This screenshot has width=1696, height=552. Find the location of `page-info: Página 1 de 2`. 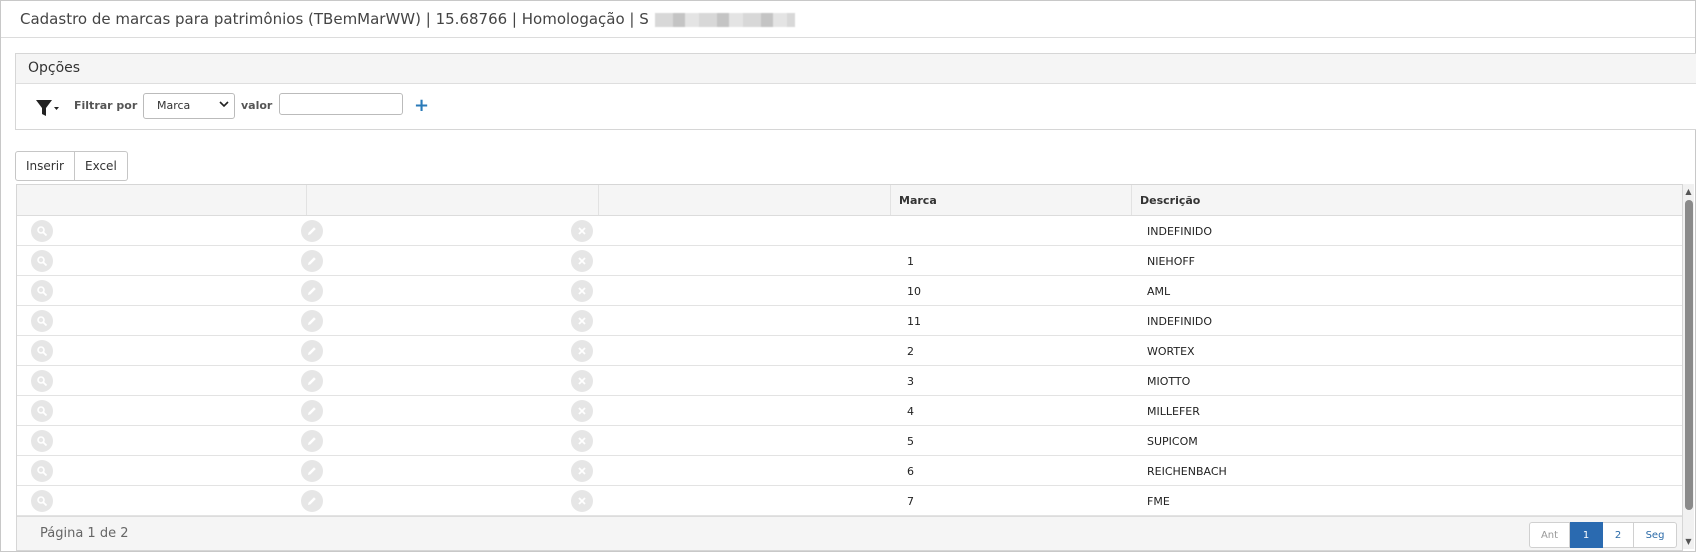

page-info: Página 1 de 2 is located at coordinates (84, 533).